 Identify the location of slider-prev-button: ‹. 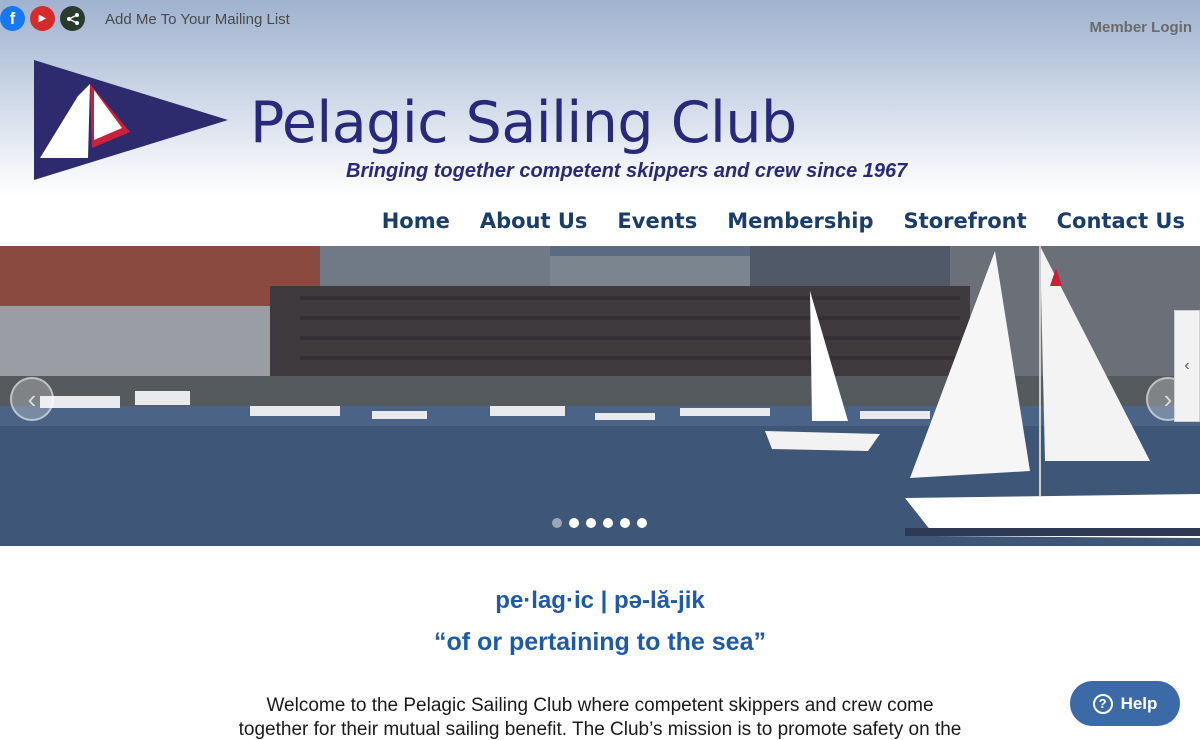
(32, 399).